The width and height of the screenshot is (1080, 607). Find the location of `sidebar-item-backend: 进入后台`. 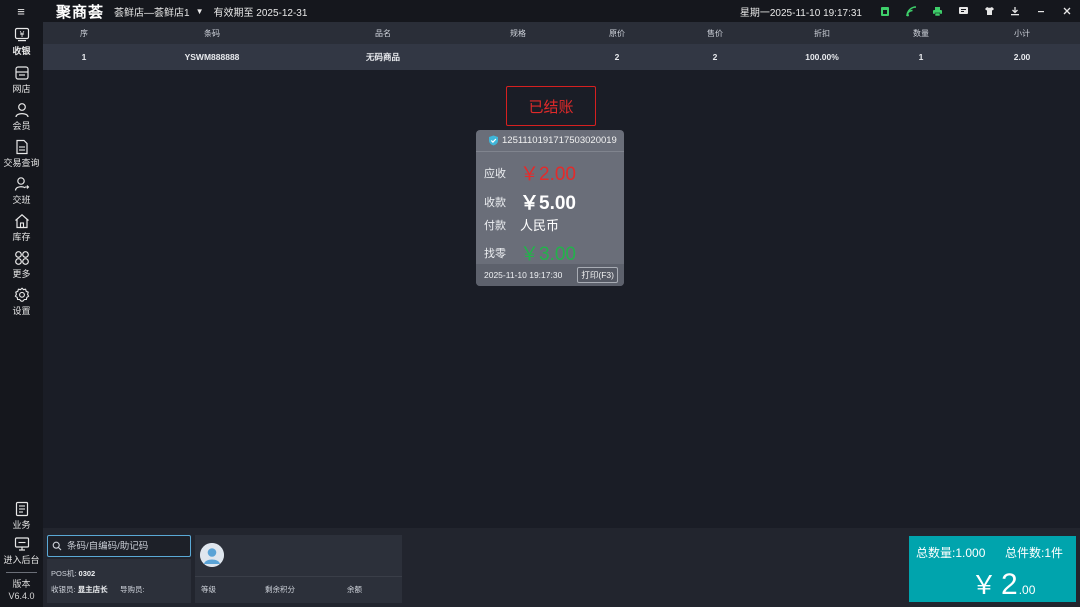

sidebar-item-backend: 进入后台 is located at coordinates (21, 551).